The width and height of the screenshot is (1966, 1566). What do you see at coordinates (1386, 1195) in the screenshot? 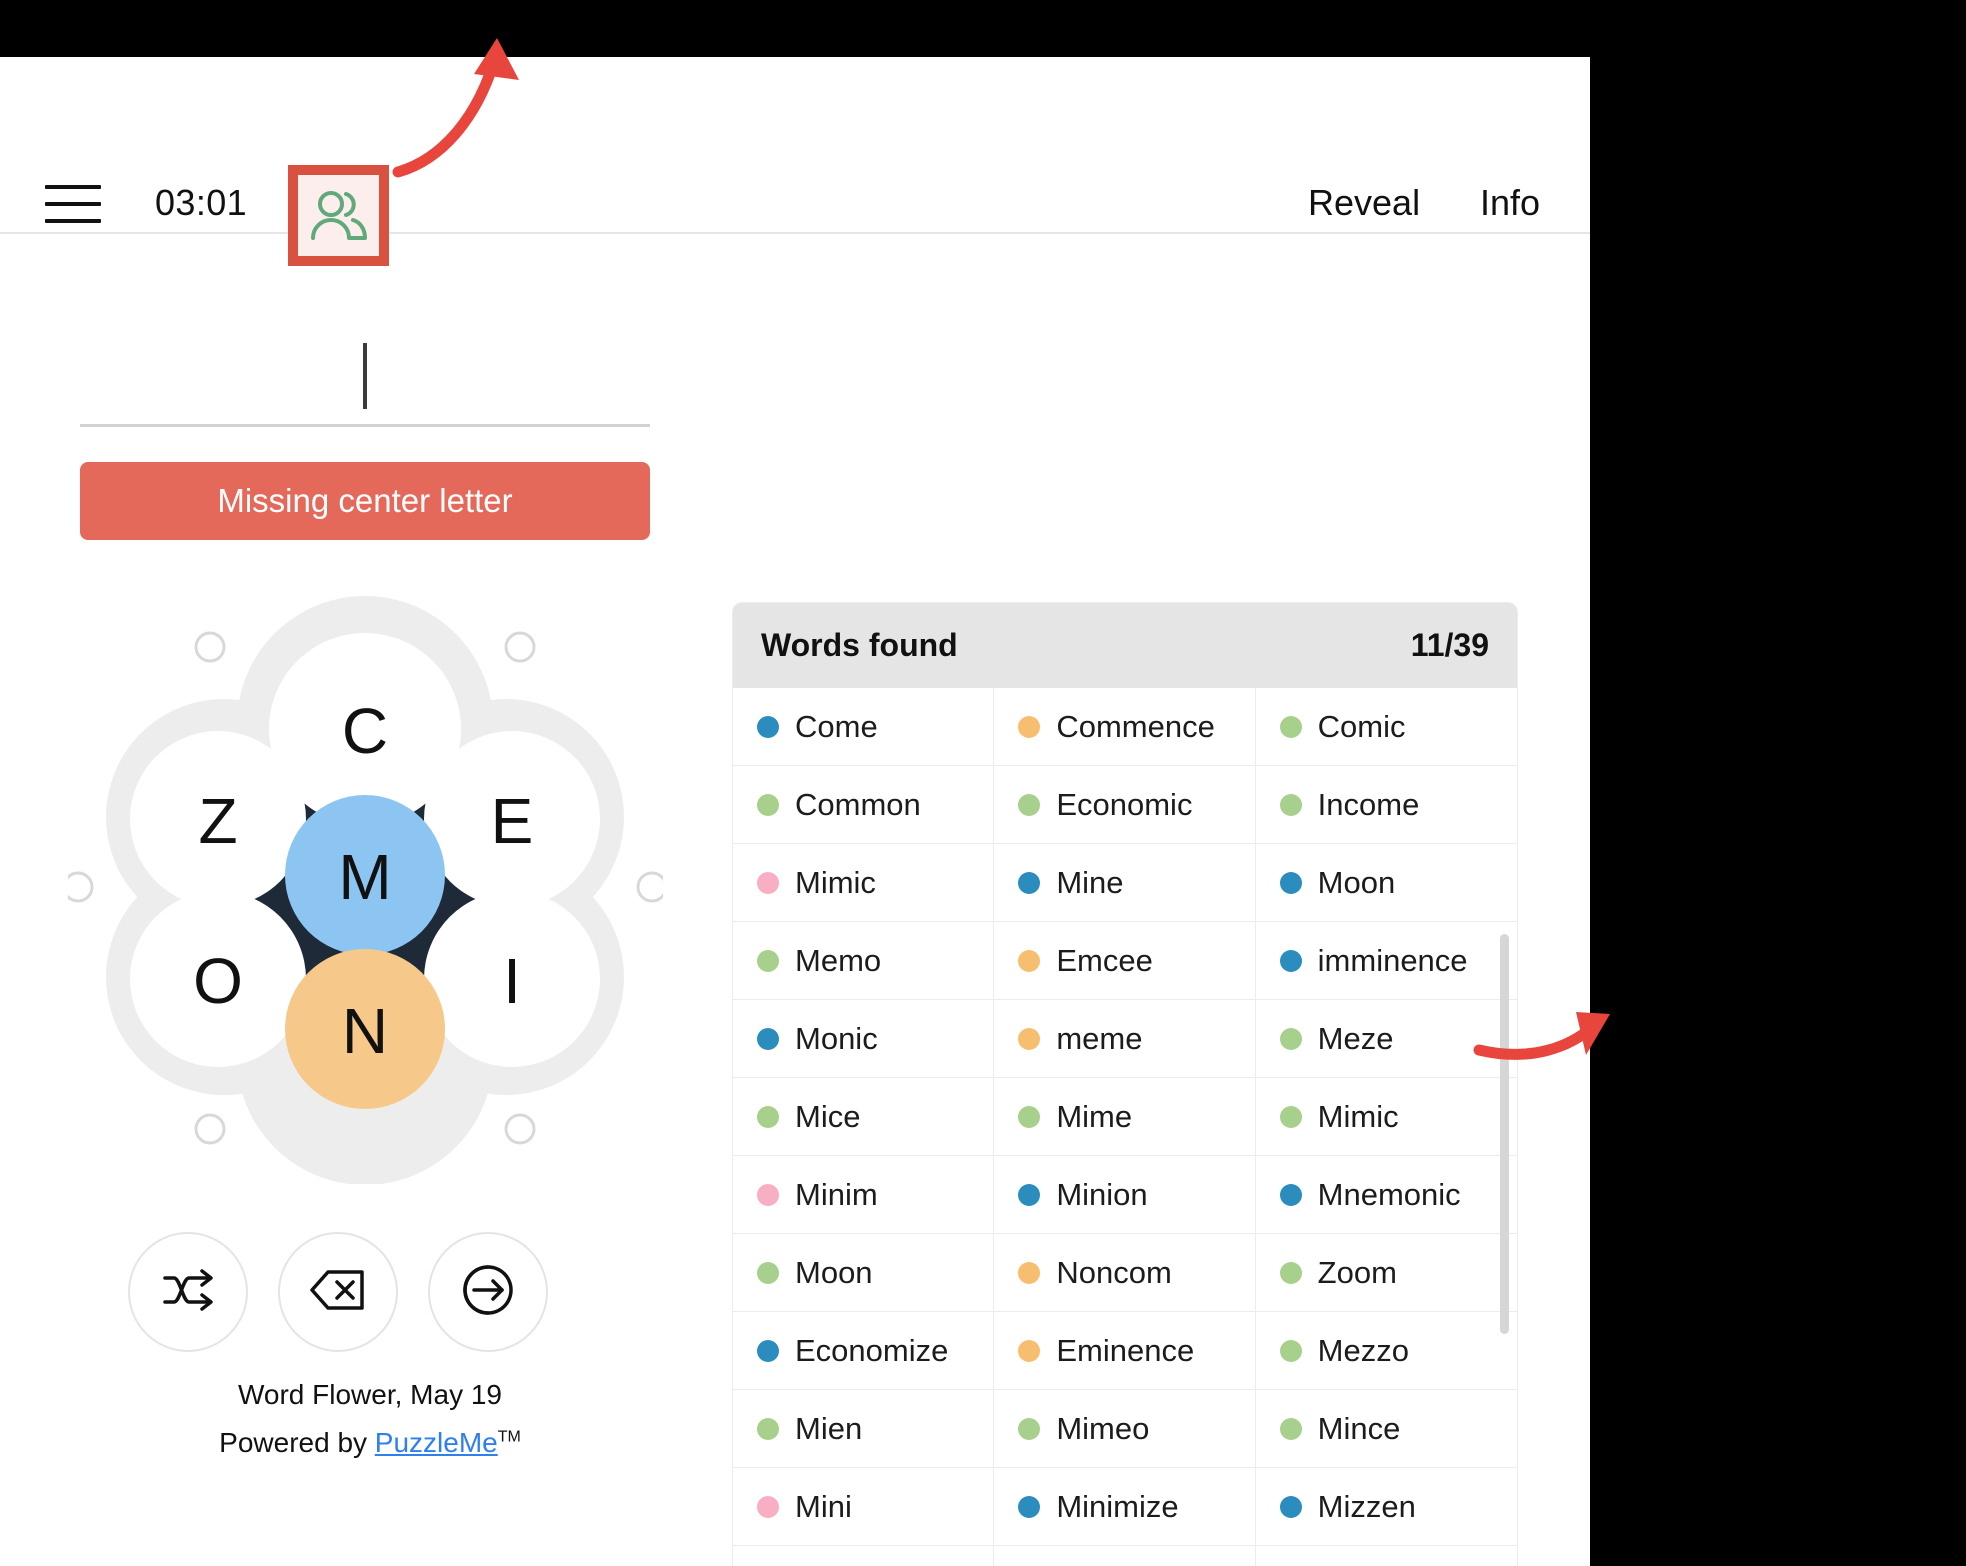
I see `word-cell: Mnemonic` at bounding box center [1386, 1195].